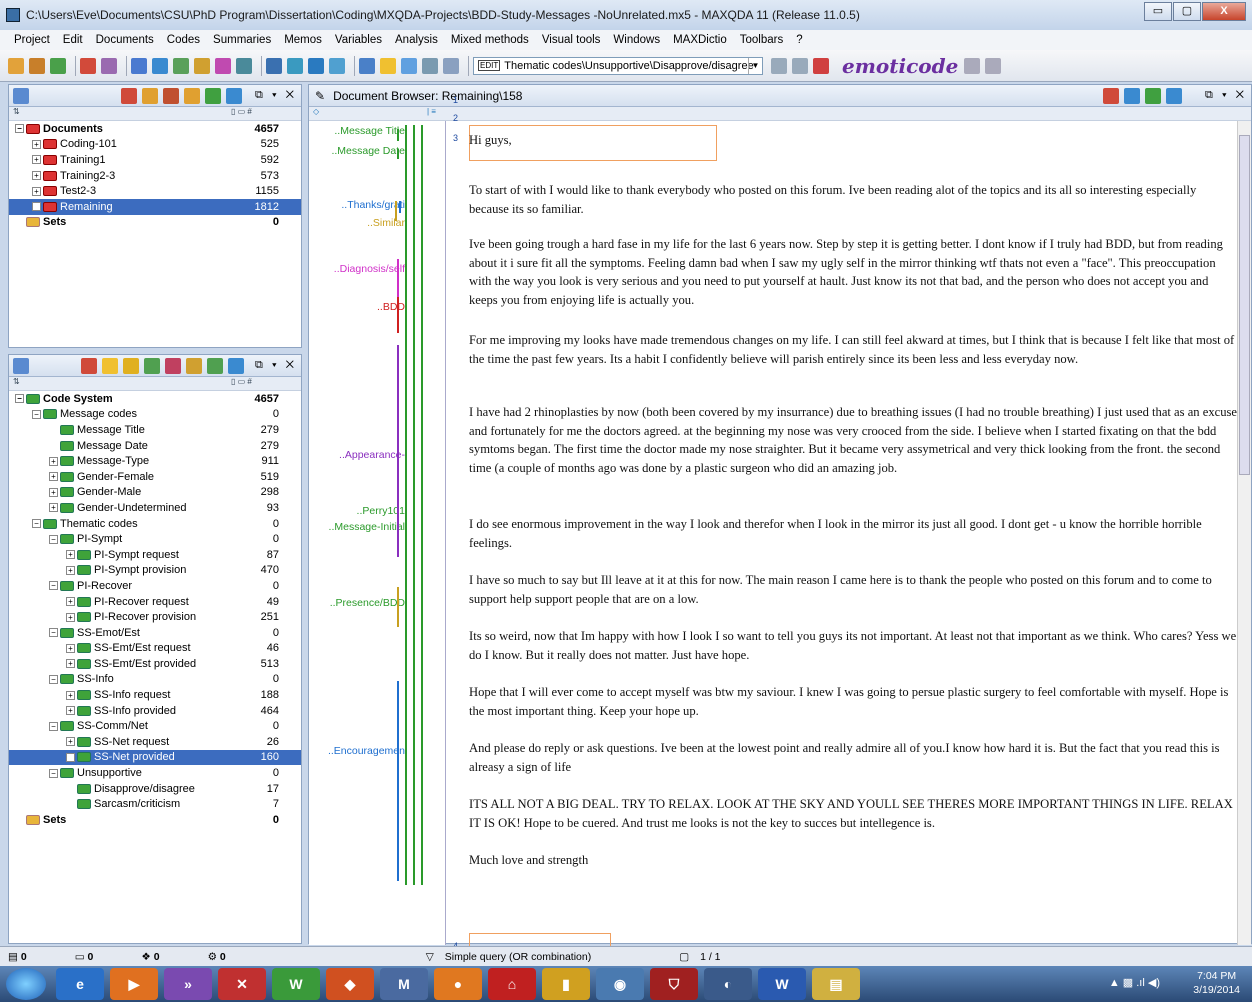  I want to click on explorer-icon: ▤, so click(836, 984).